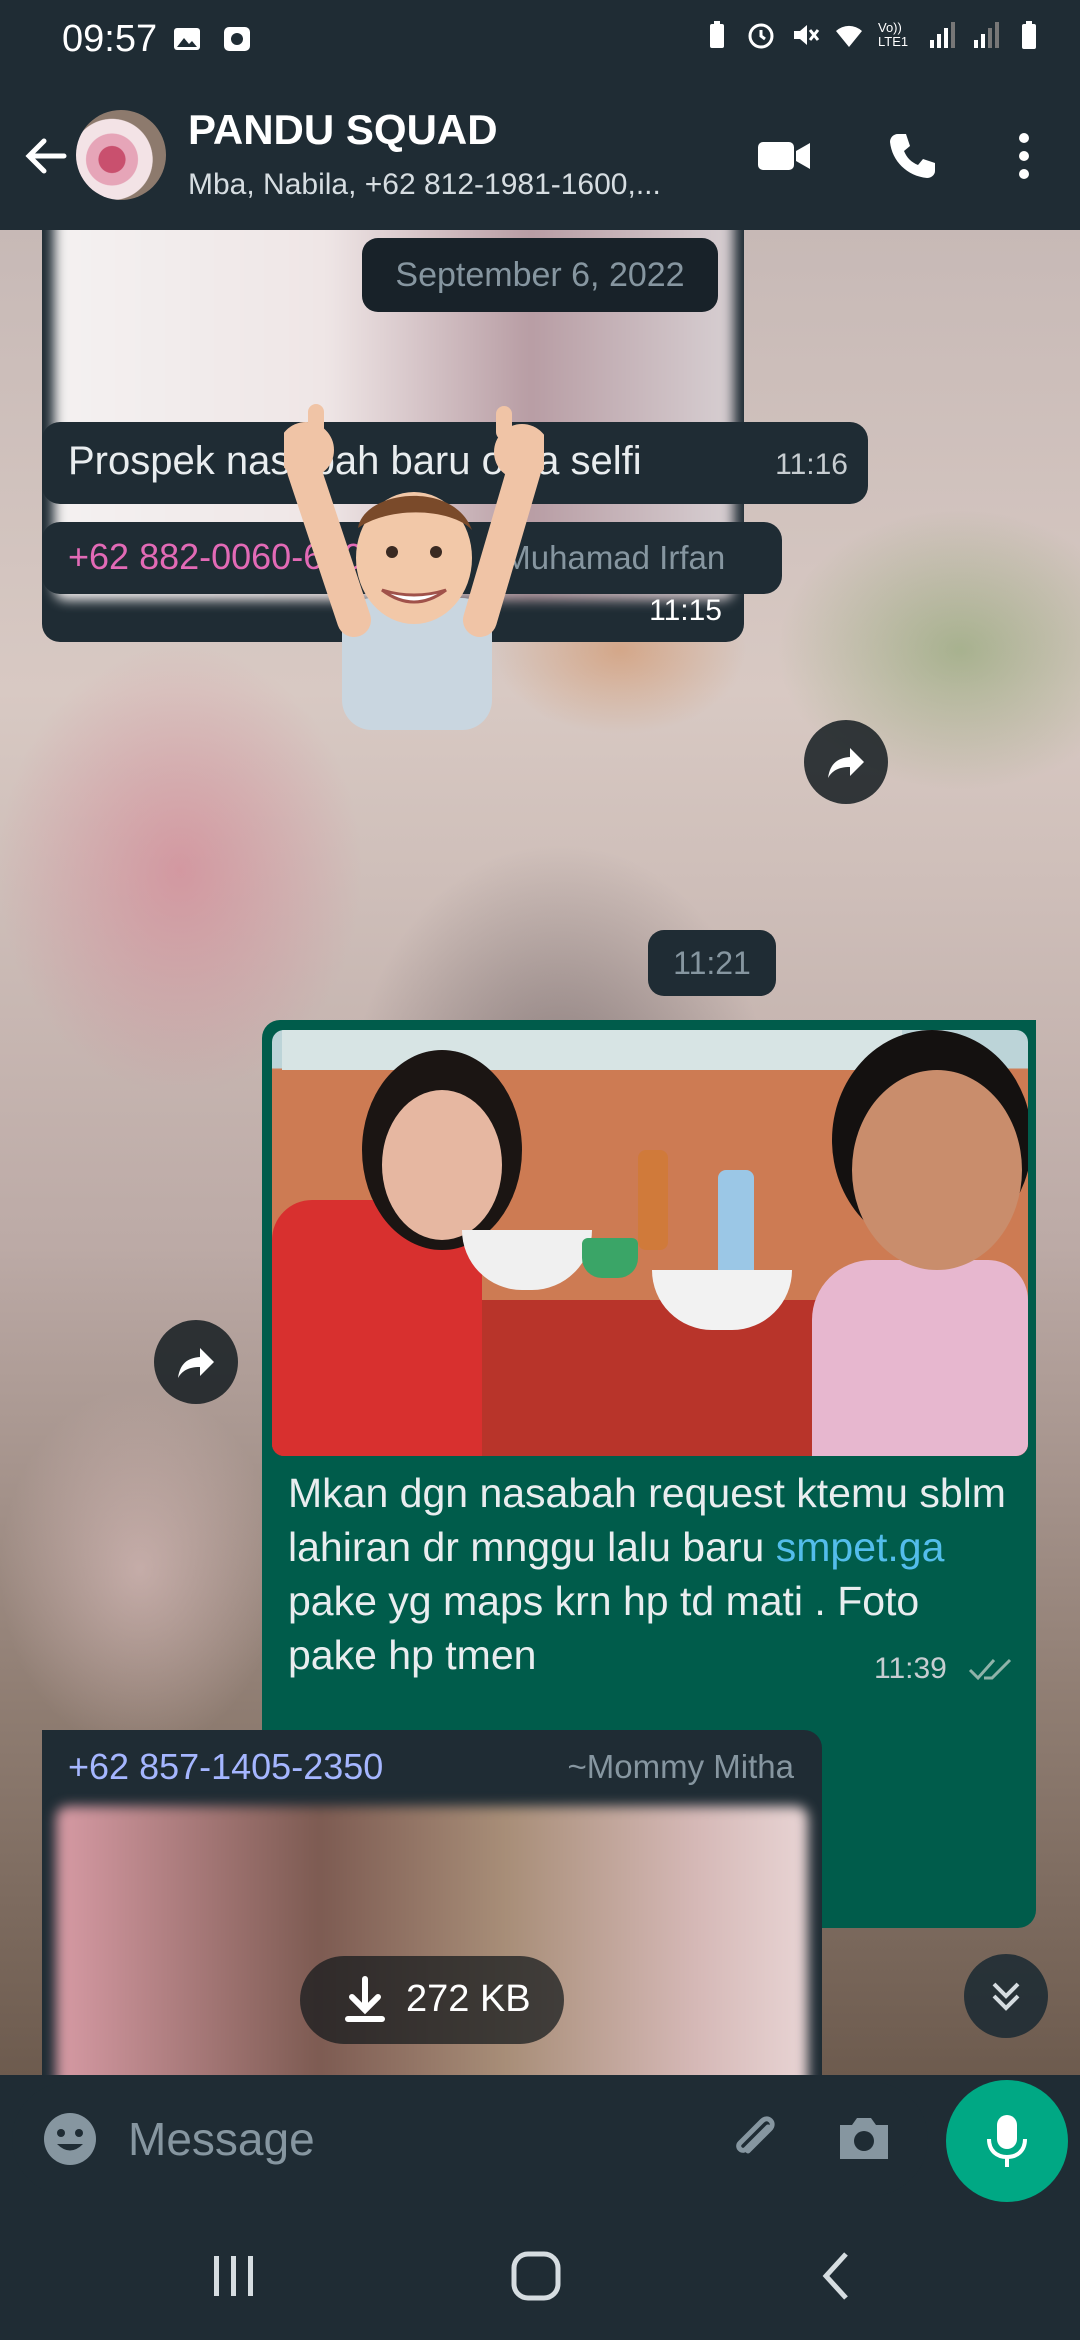 Image resolution: width=1080 pixels, height=2340 pixels. I want to click on system-nav-bar, so click(540, 2277).